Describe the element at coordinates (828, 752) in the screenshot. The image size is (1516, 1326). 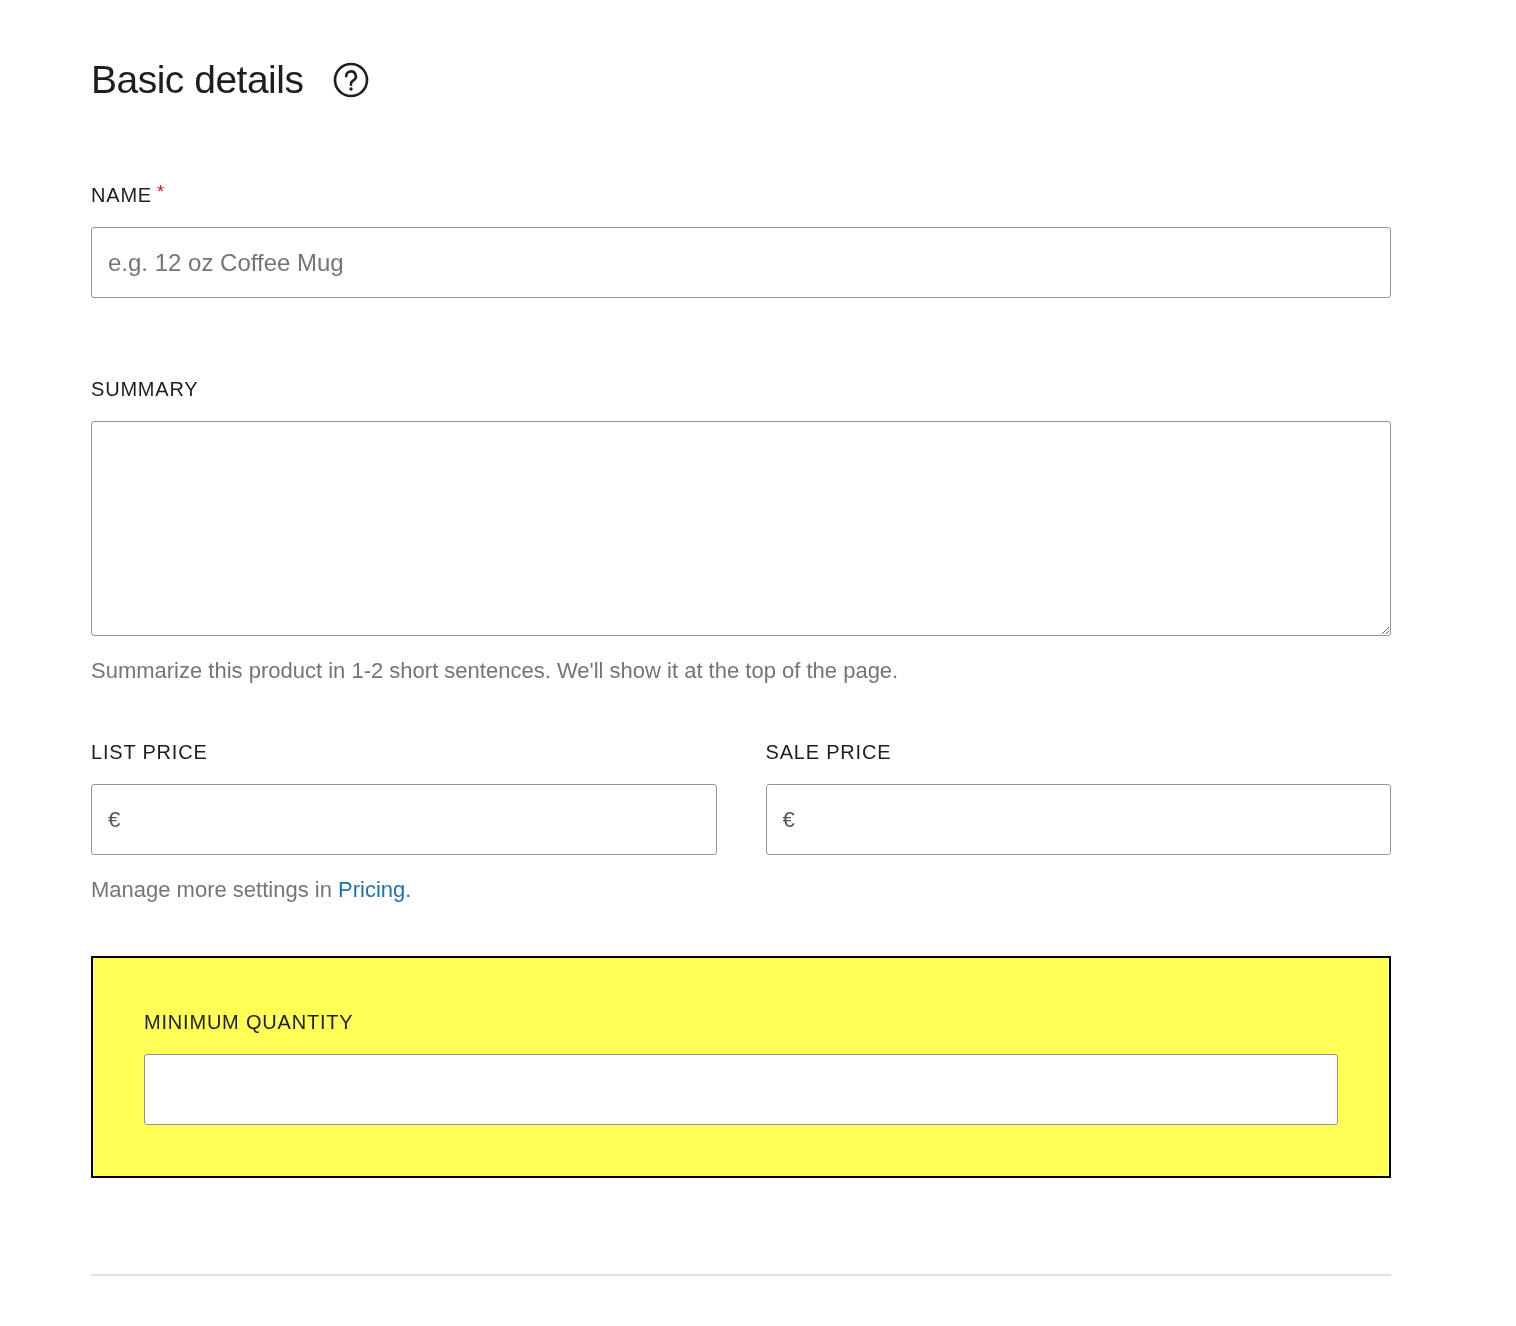
I see `field-label: SALE PRICE` at that location.